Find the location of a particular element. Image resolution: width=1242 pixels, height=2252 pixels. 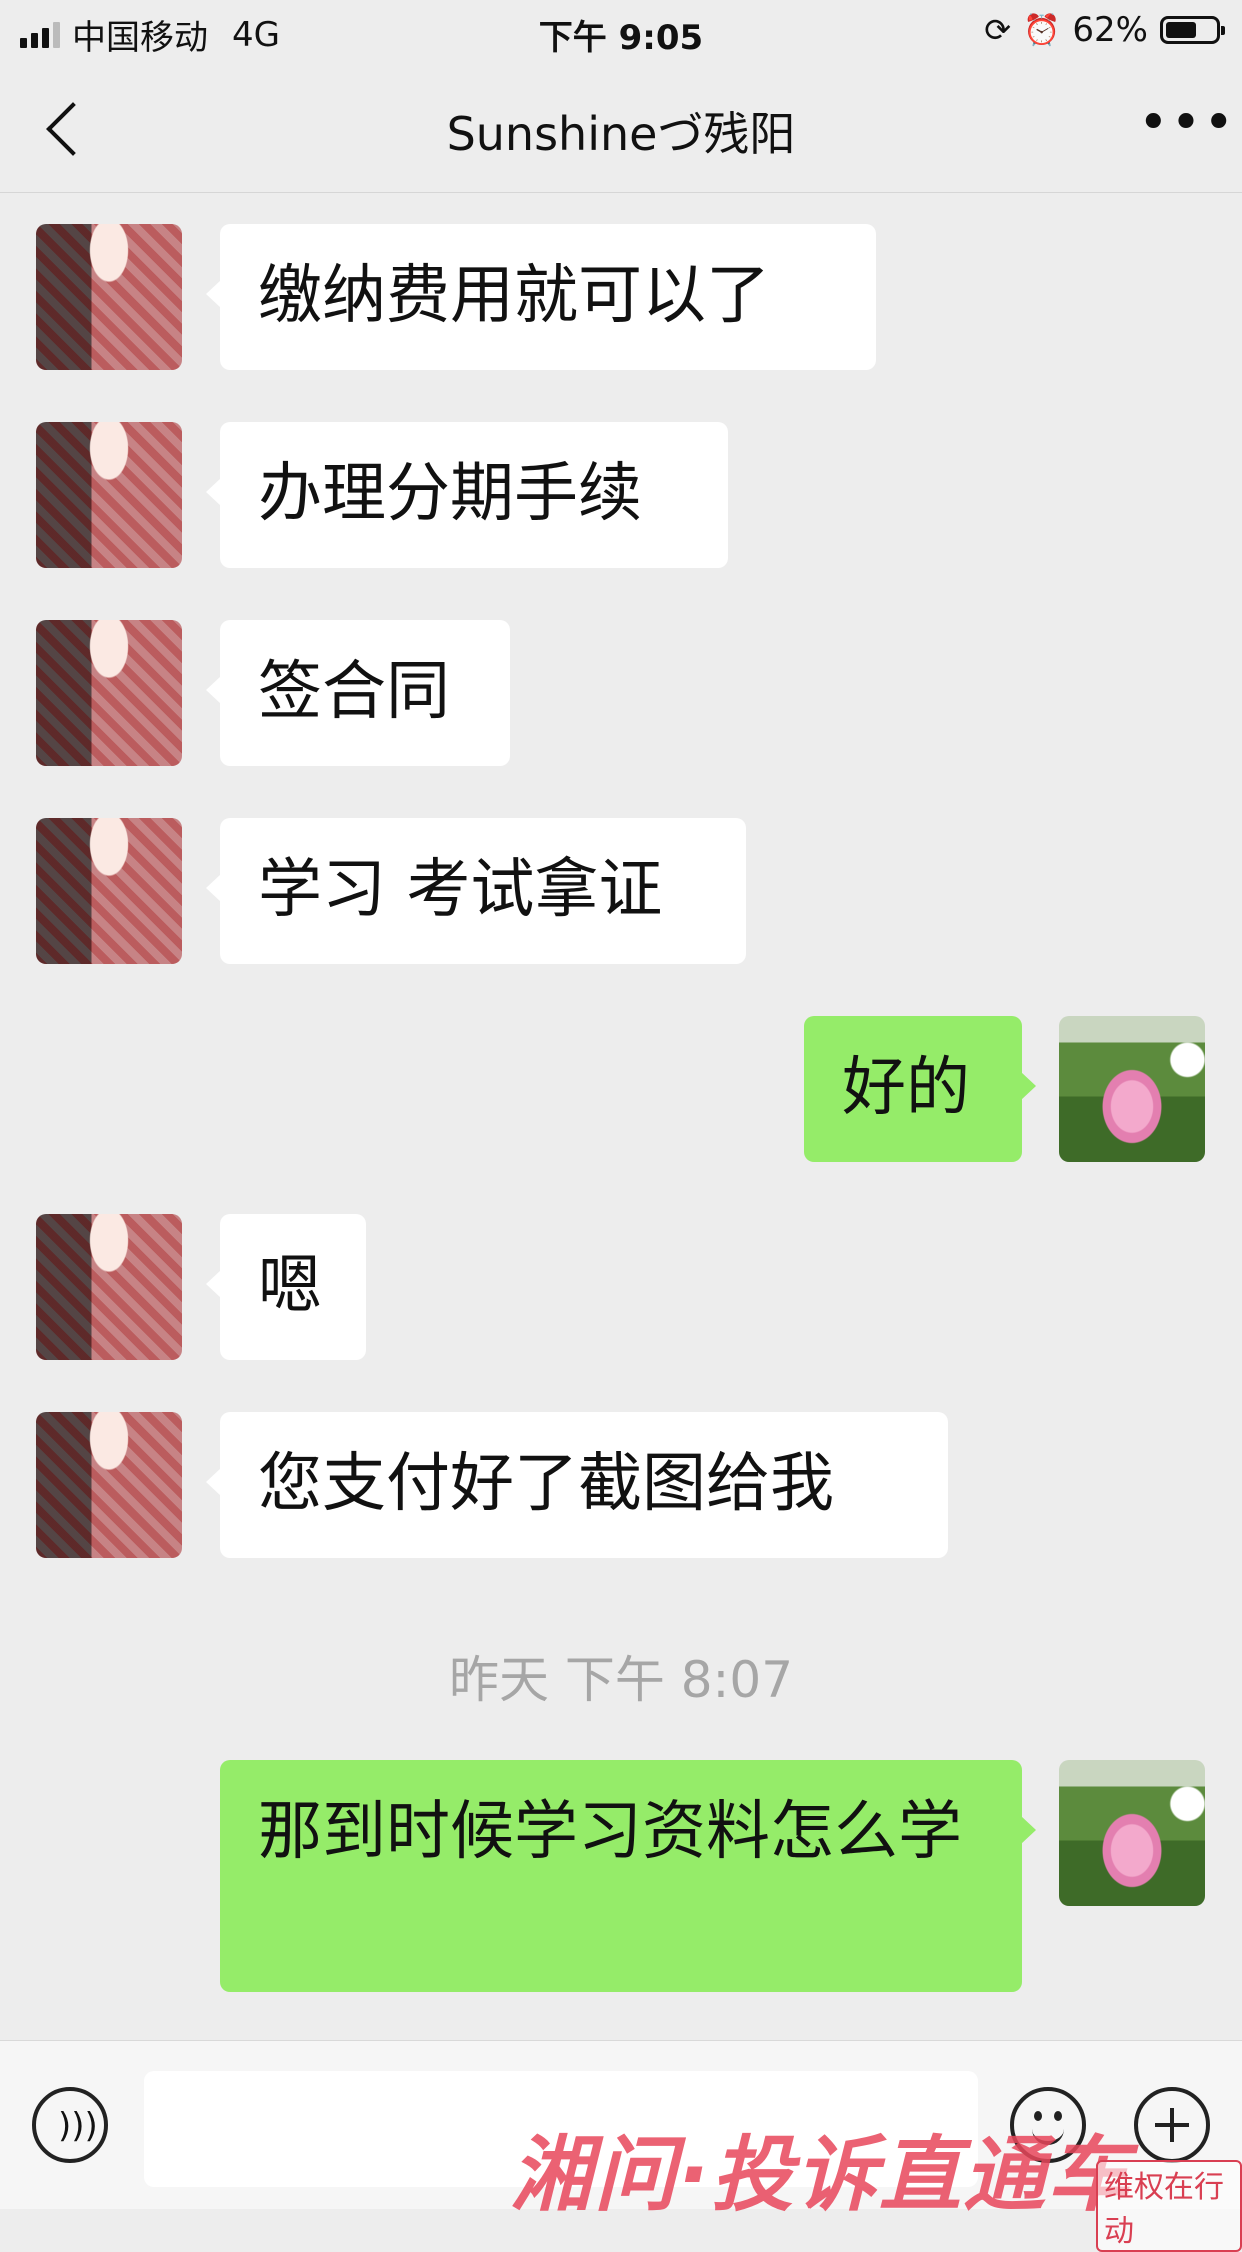

status-bar: 中国移动 4G 下午 9:05 ⟳ ⏰ 62% is located at coordinates (621, 32).